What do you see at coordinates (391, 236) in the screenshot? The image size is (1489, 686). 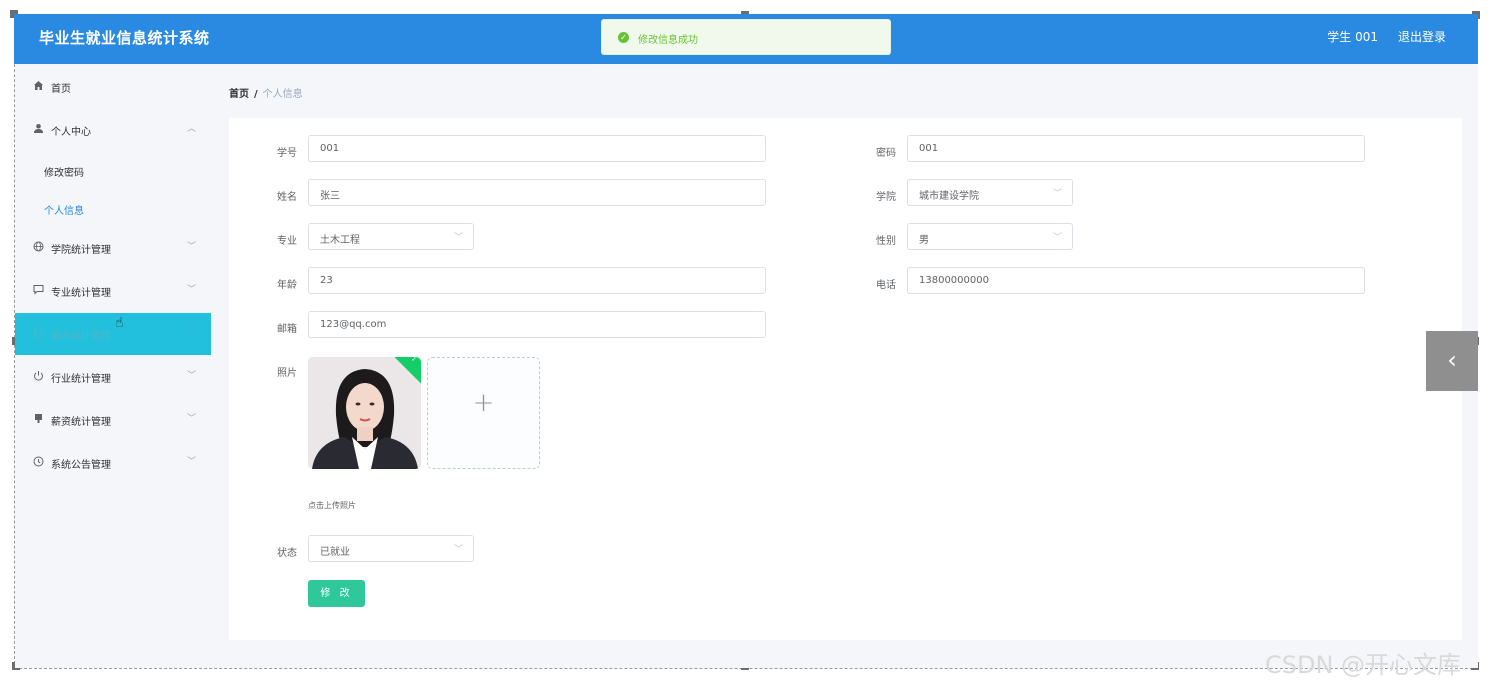 I see `major-select: 土木工程 ﹀` at bounding box center [391, 236].